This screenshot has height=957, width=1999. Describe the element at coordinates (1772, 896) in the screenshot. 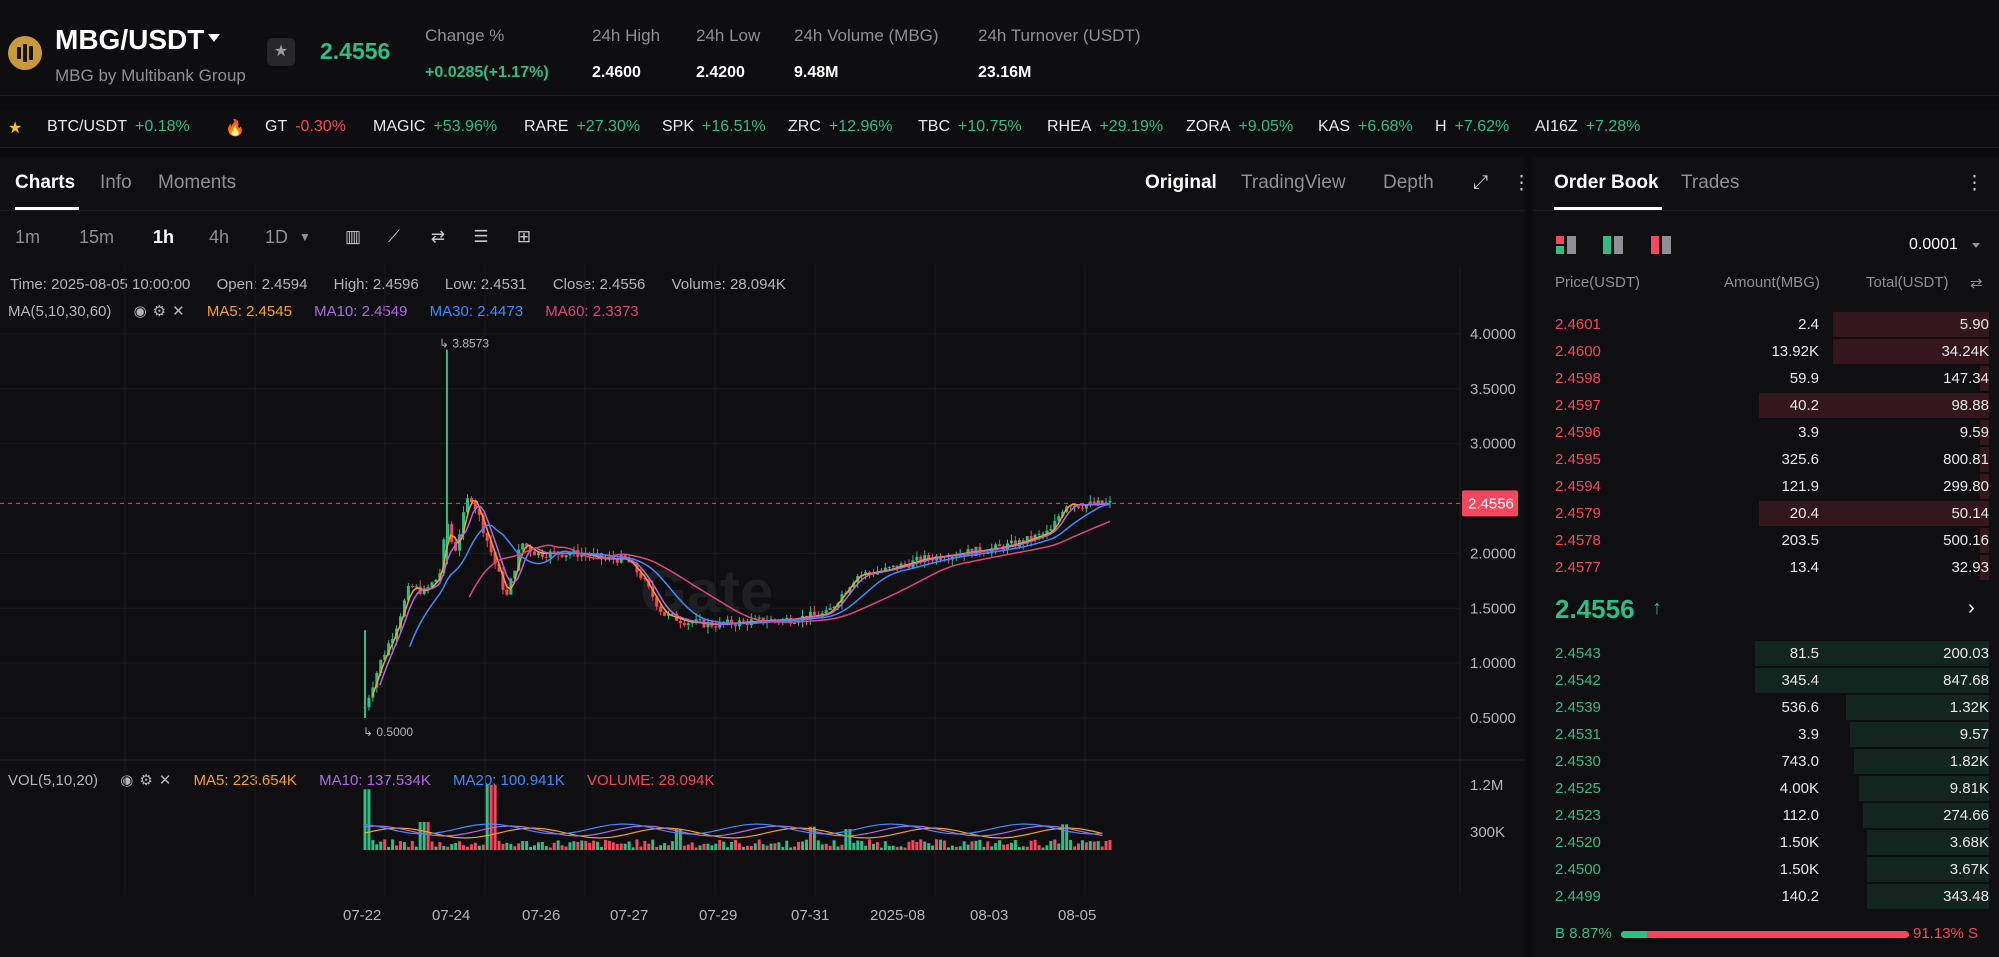

I see `bid-row: 2.4499 140.2 343.48` at that location.